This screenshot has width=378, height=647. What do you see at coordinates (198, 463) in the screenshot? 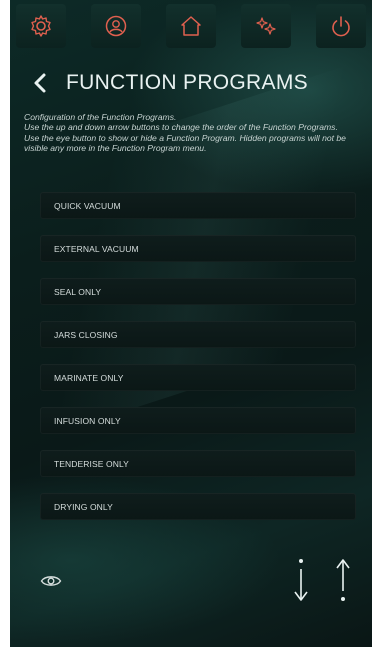
I see `list-item-tenderise-only: TENDERISE ONLY` at bounding box center [198, 463].